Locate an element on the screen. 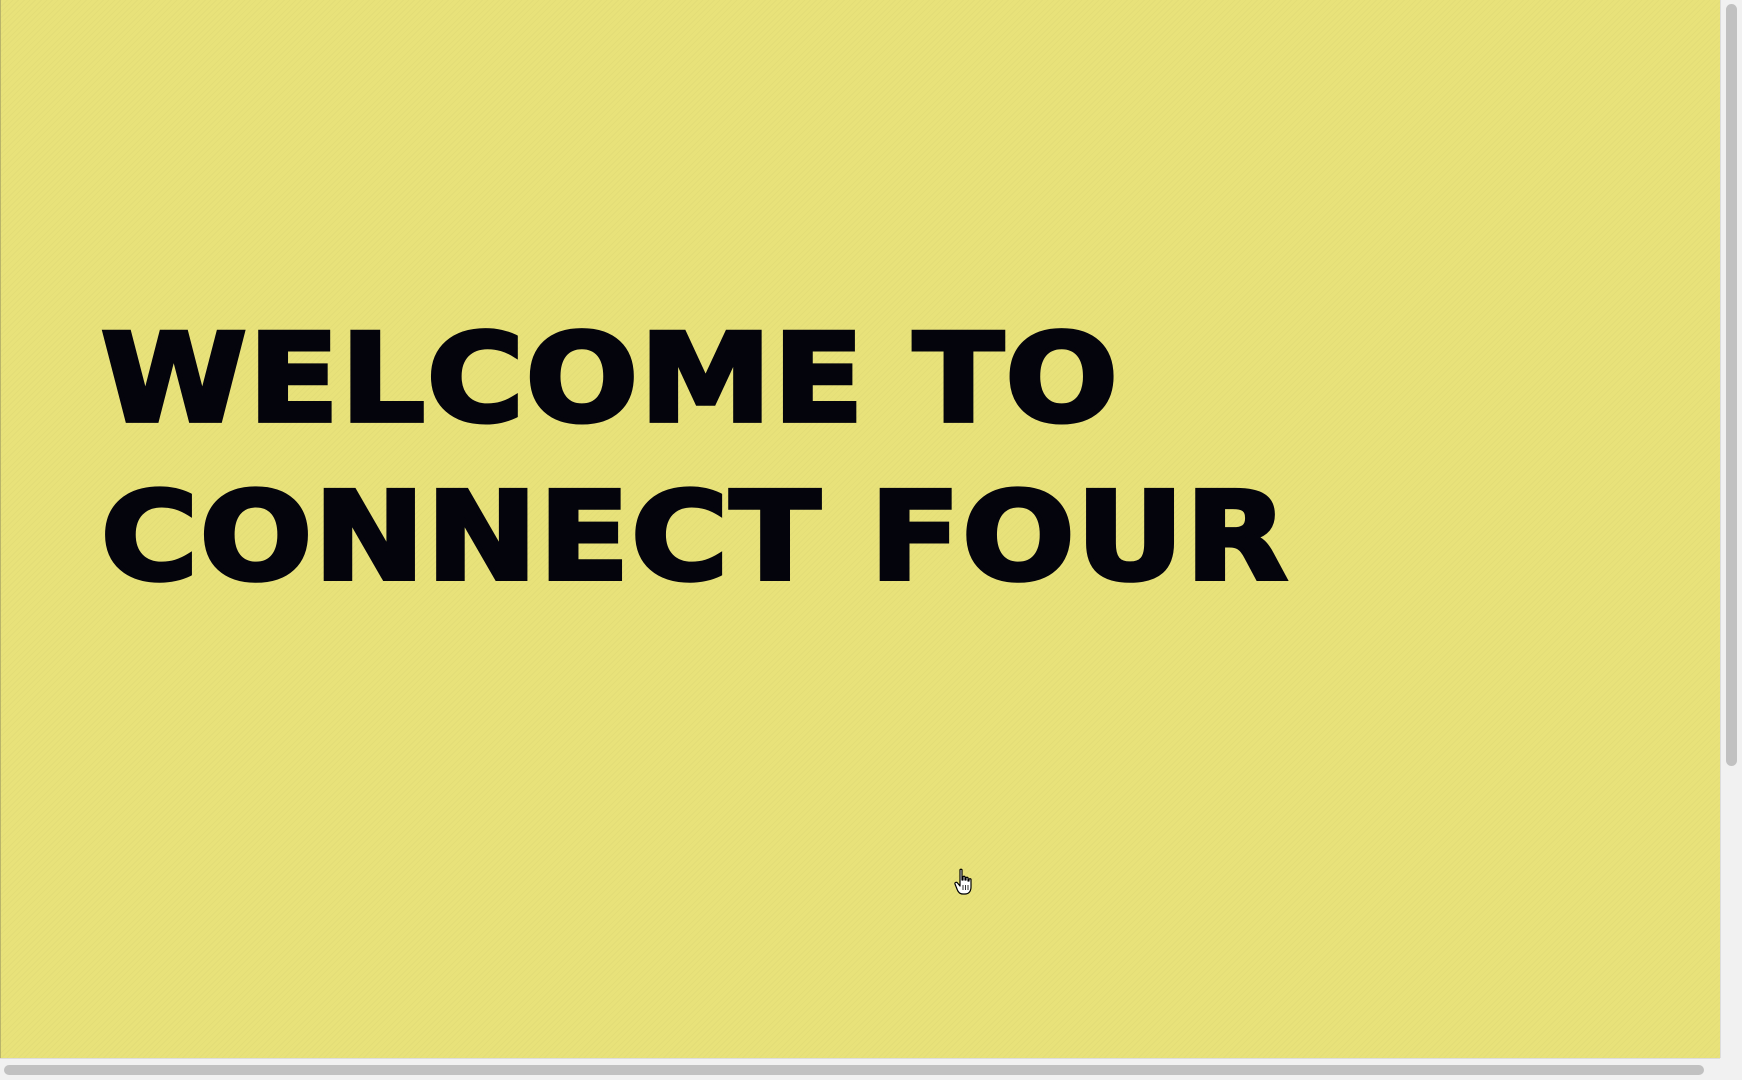 The width and height of the screenshot is (1742, 1080). horizontal-scrollbar-thumb is located at coordinates (854, 1070).